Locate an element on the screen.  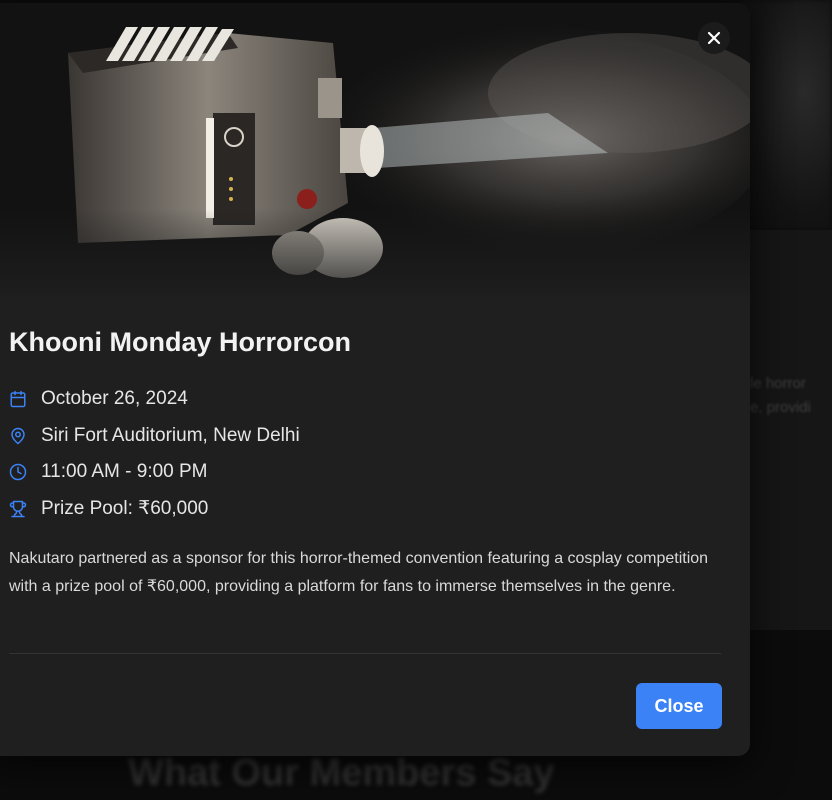
background-snippet-line: e, providi is located at coordinates (780, 407).